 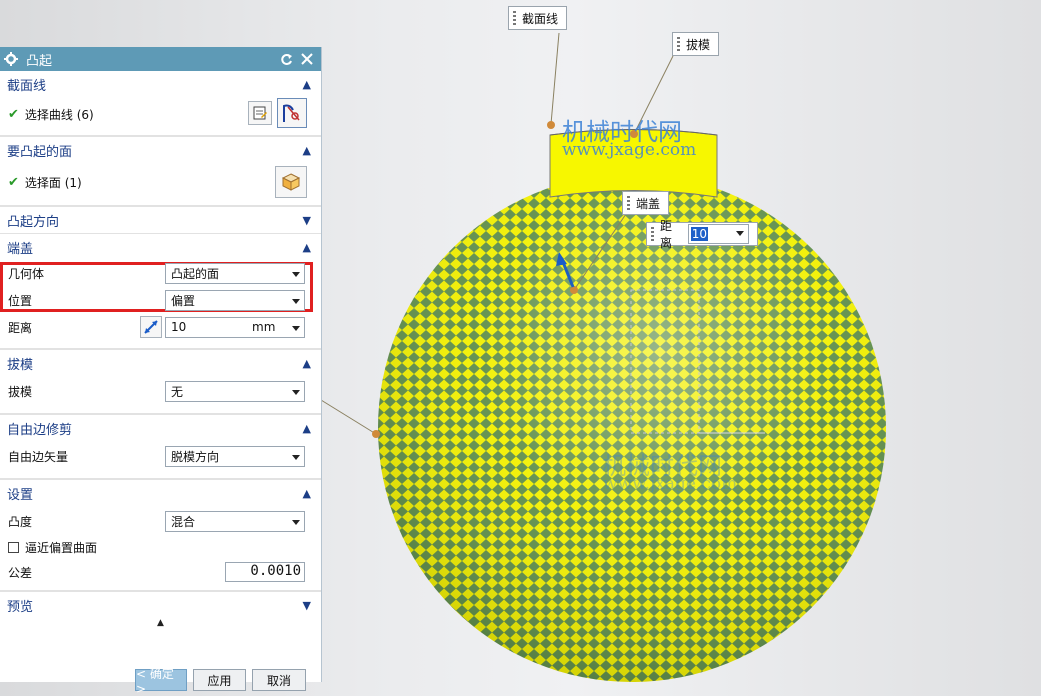 I want to click on face-select-button, so click(x=291, y=182).